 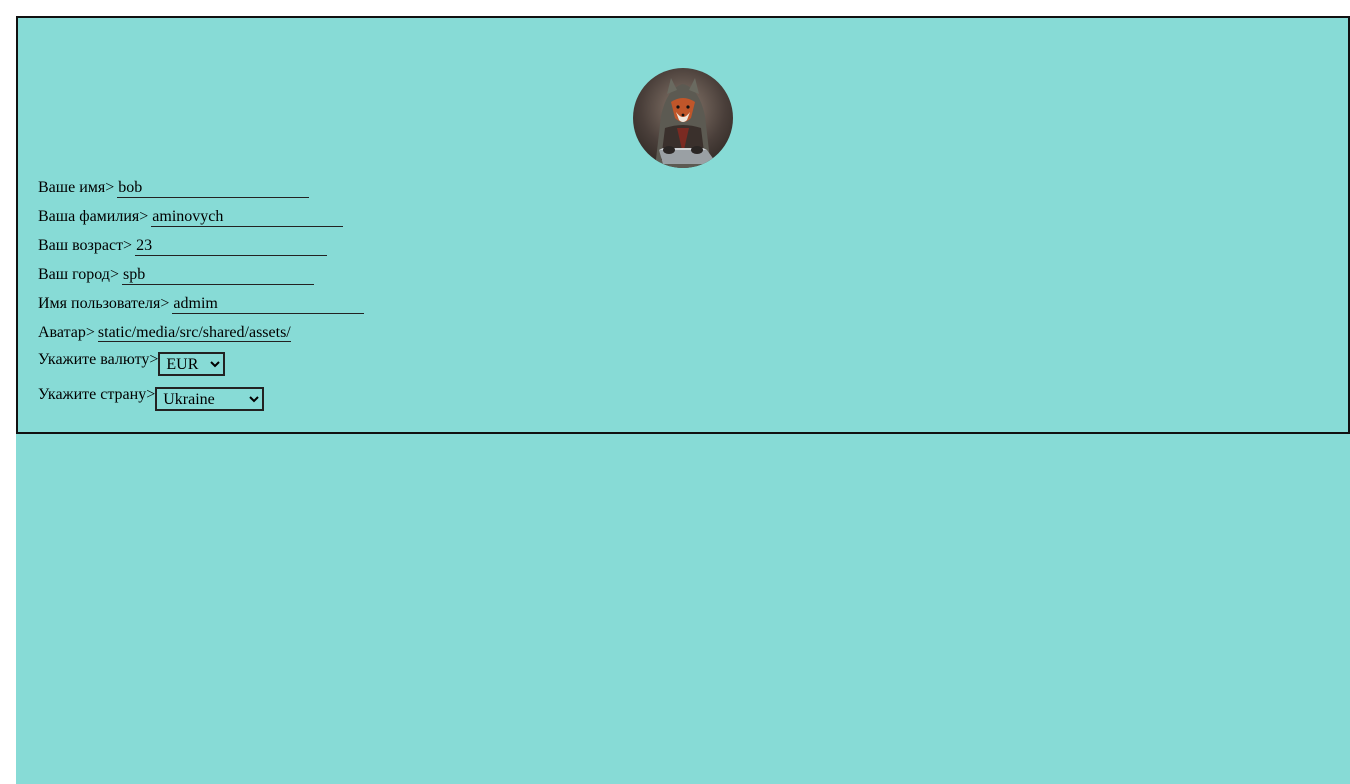 What do you see at coordinates (66, 332) in the screenshot?
I see `avatar-label: Аватар>` at bounding box center [66, 332].